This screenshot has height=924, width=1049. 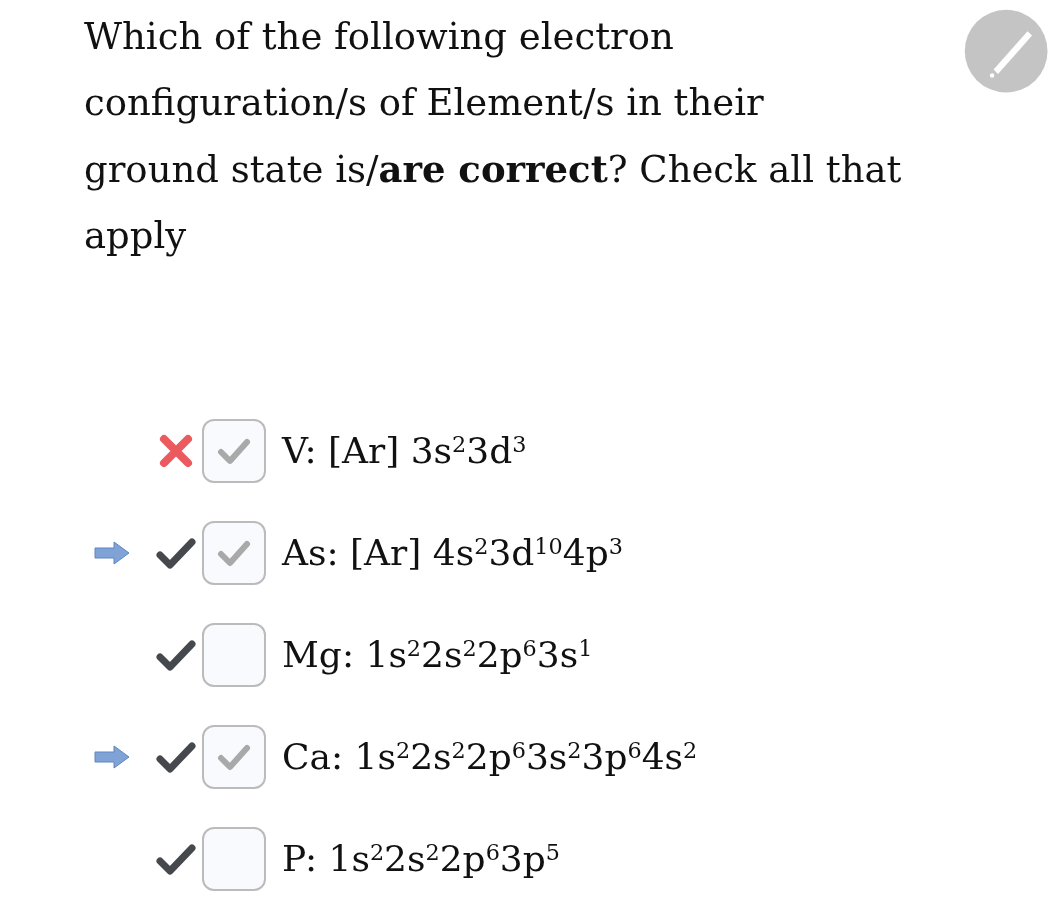 What do you see at coordinates (452, 553) in the screenshot?
I see `option-text: As: [Ar] 4s$^{2}$3d$^{10}$4p$^{3}$` at bounding box center [452, 553].